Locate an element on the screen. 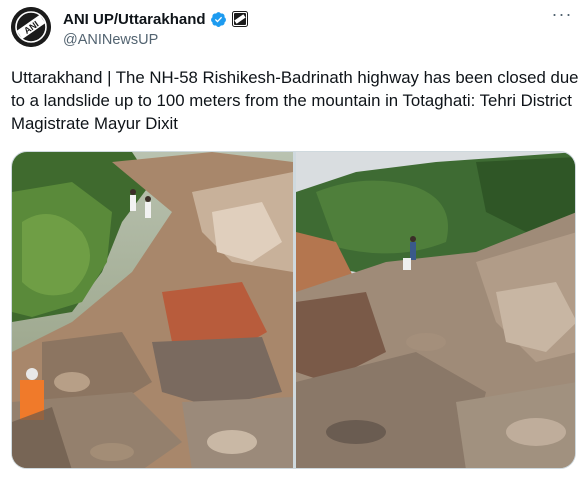 This screenshot has height=478, width=586. more-options-icon: ··· is located at coordinates (562, 17).